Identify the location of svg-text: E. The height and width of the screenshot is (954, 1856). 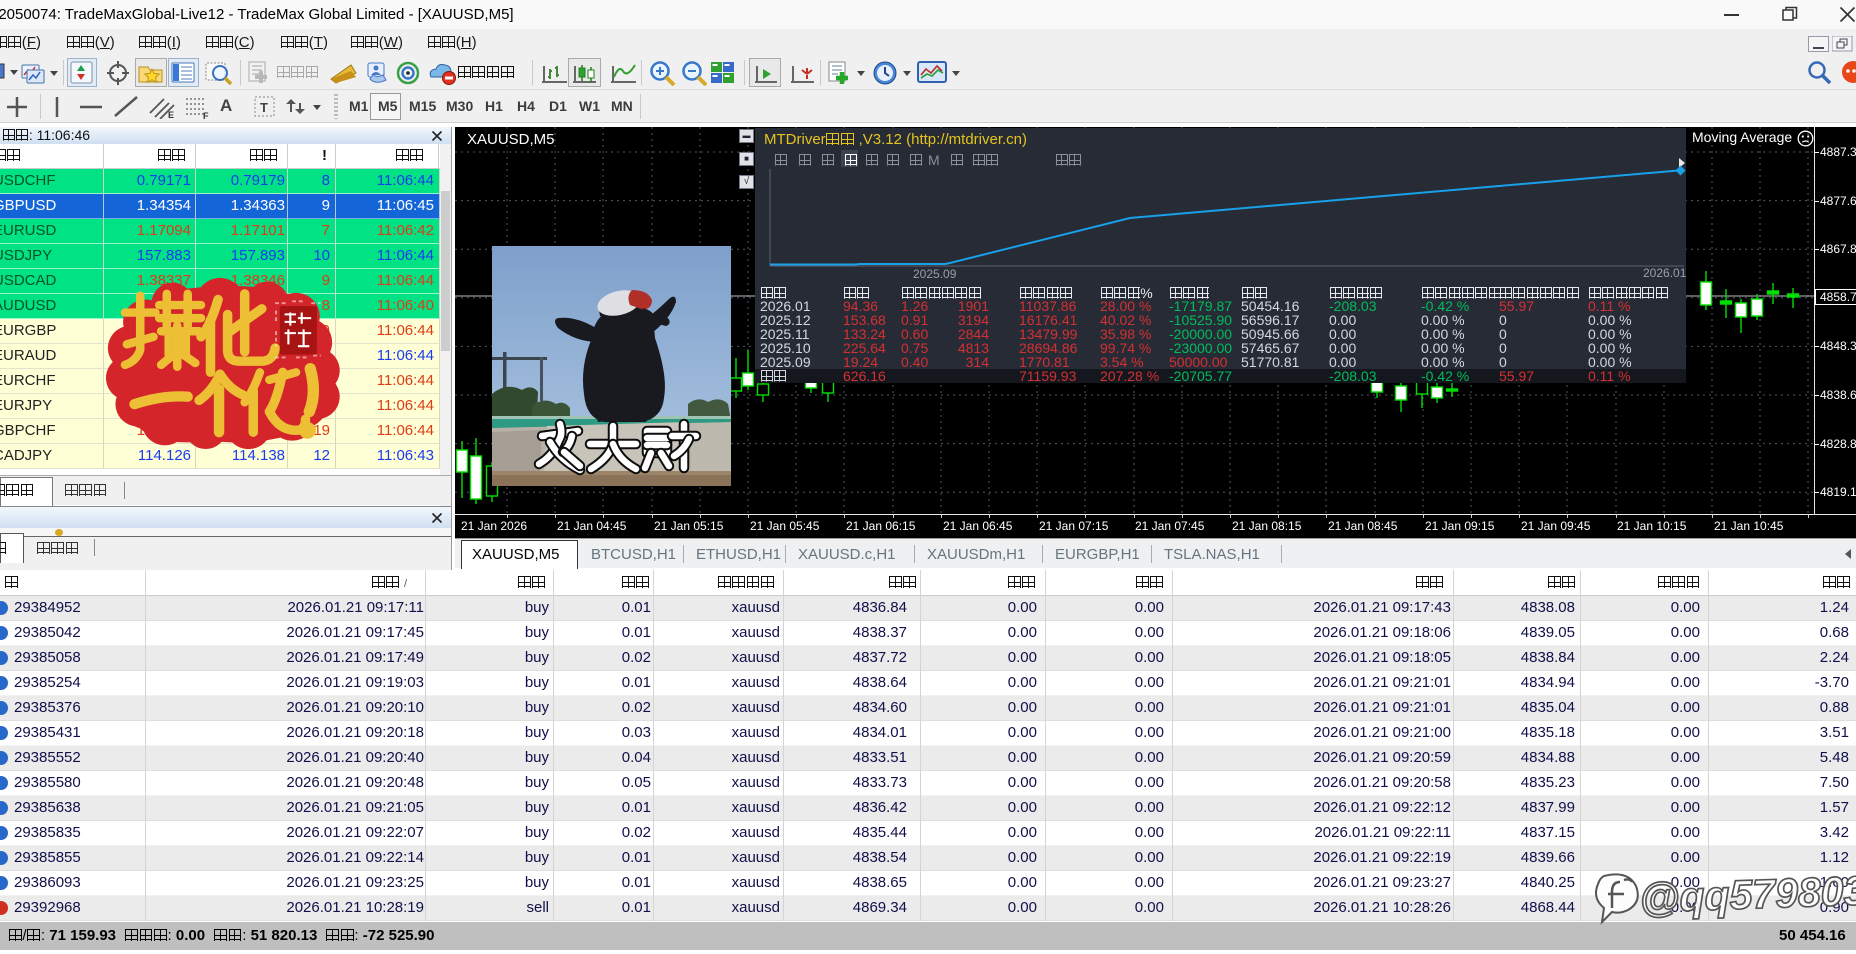
(171, 114).